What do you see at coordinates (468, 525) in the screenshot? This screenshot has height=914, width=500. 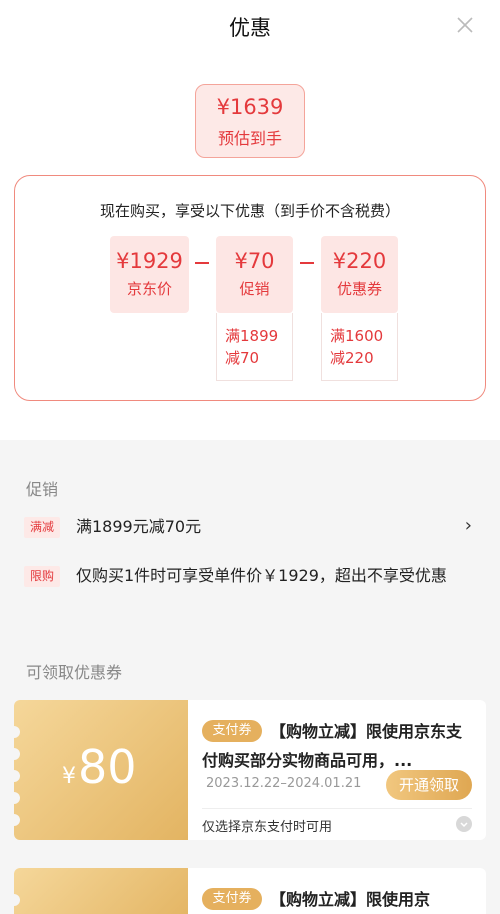 I see `chevron-right-icon: ›` at bounding box center [468, 525].